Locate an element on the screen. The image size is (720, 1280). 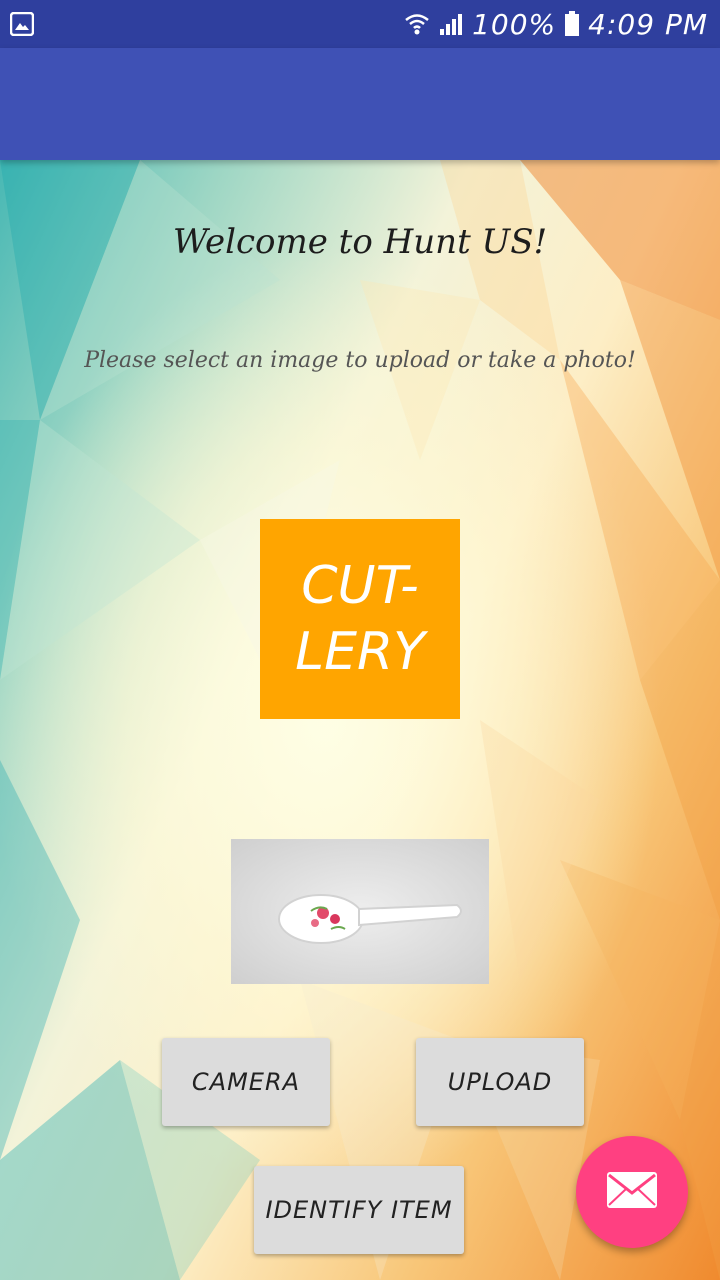
email-icon is located at coordinates (632, 1192).